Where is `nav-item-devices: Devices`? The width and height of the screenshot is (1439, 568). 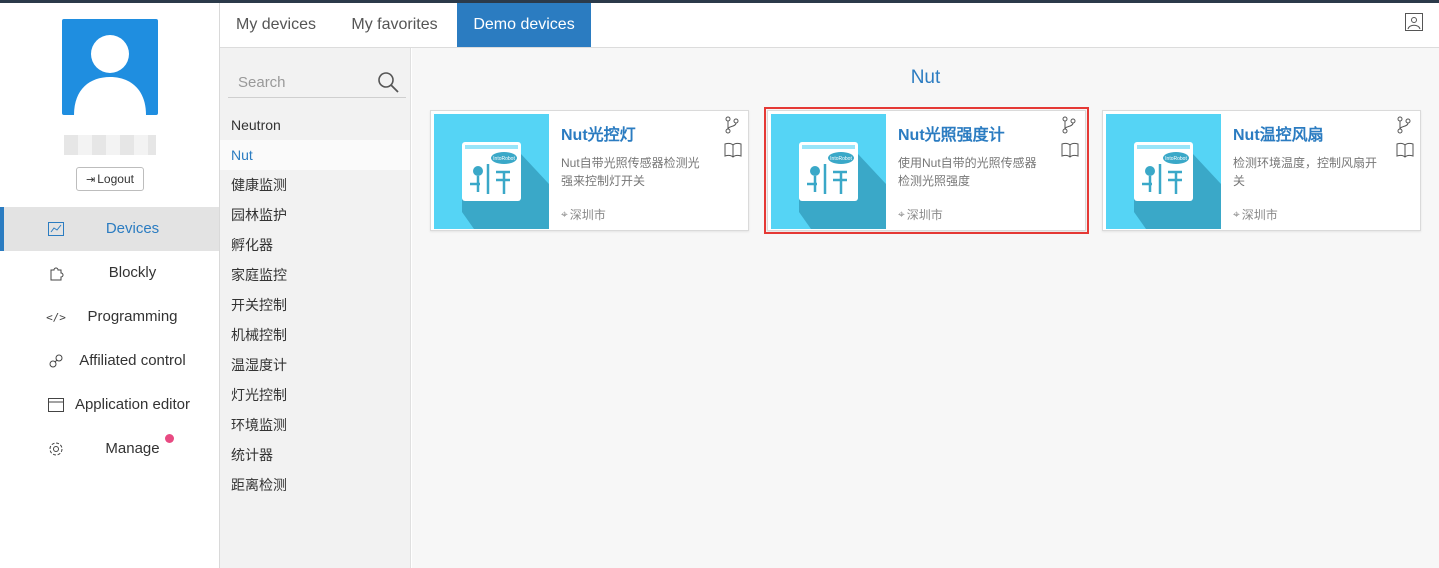
nav-item-devices: Devices is located at coordinates (109, 229).